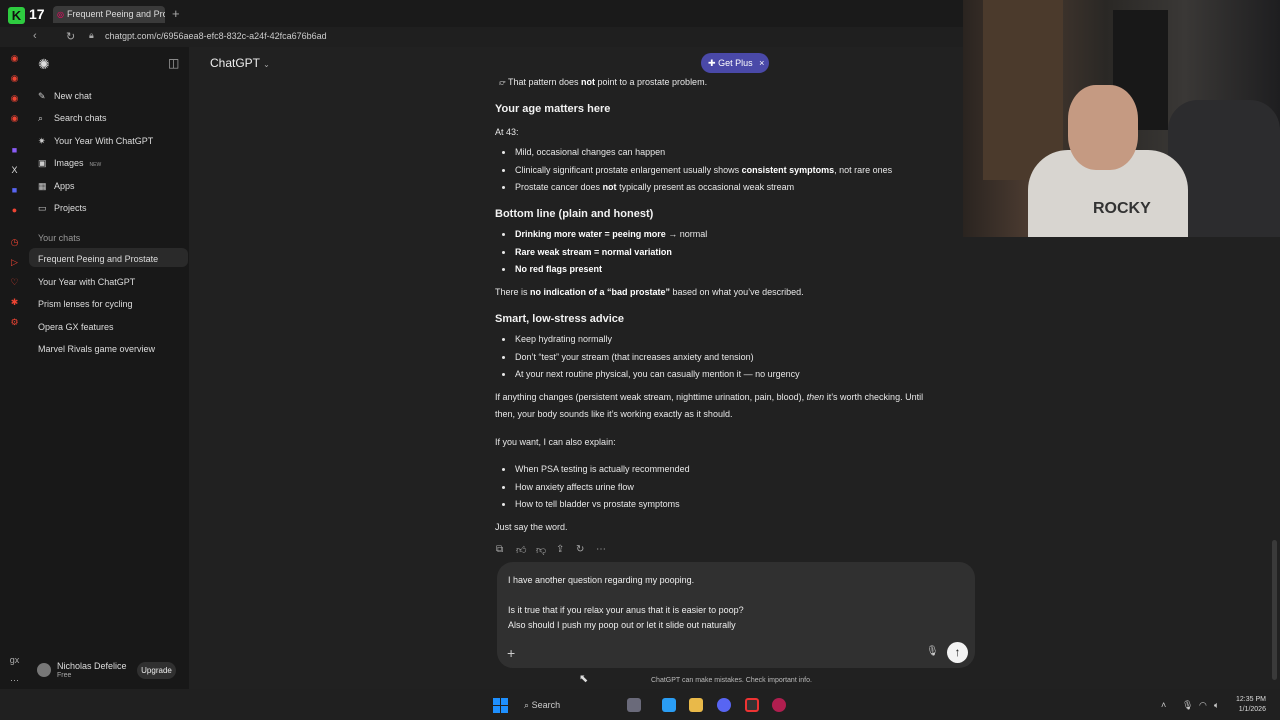 The width and height of the screenshot is (1280, 720). What do you see at coordinates (1251, 705) in the screenshot?
I see `taskbar-clock: 12:35 PM 1/1/2026` at bounding box center [1251, 705].